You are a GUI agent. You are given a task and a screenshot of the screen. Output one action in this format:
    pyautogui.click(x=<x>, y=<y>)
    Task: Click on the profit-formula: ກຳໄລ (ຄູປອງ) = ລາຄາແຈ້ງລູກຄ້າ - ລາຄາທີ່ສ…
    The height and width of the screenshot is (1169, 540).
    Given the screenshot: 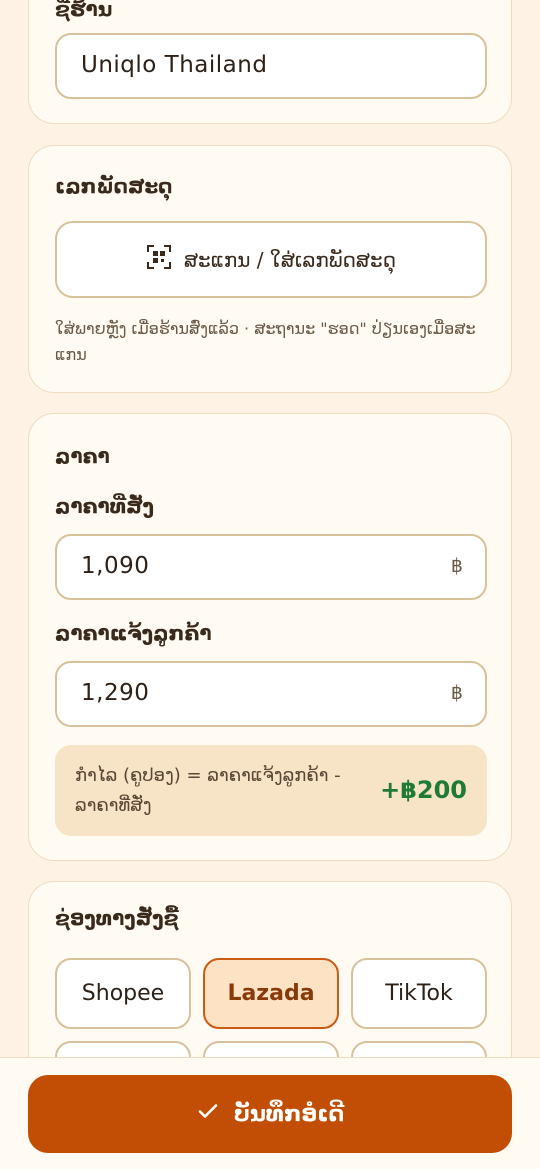 What is the action you would take?
    pyautogui.click(x=208, y=790)
    